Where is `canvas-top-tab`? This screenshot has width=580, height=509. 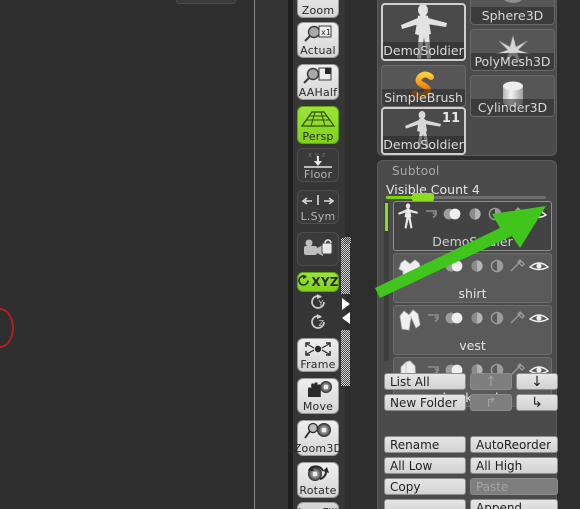 canvas-top-tab is located at coordinates (206, 2).